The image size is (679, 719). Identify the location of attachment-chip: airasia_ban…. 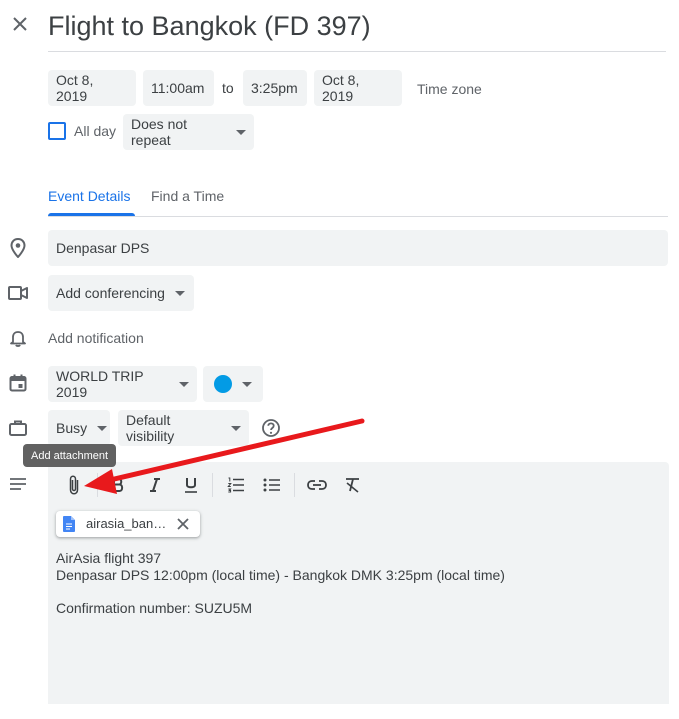
(128, 524).